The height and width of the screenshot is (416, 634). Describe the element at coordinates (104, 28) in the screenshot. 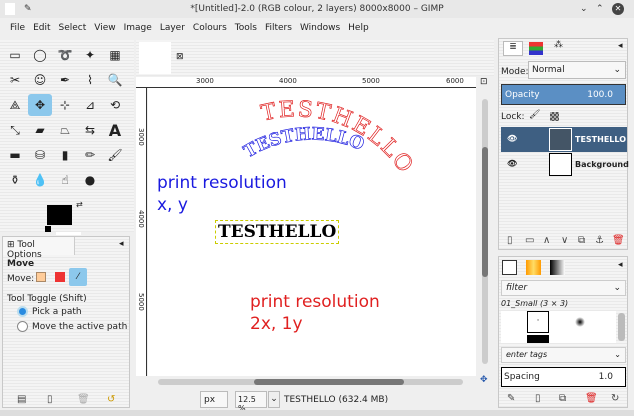

I see `menu-view: View` at that location.